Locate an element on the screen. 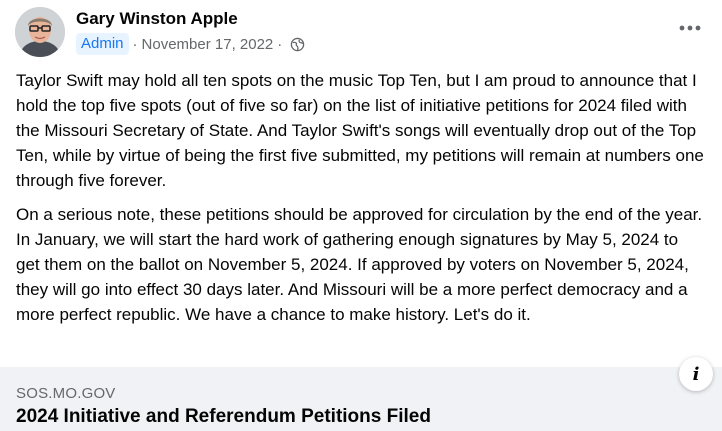  info-icon: i is located at coordinates (696, 374).